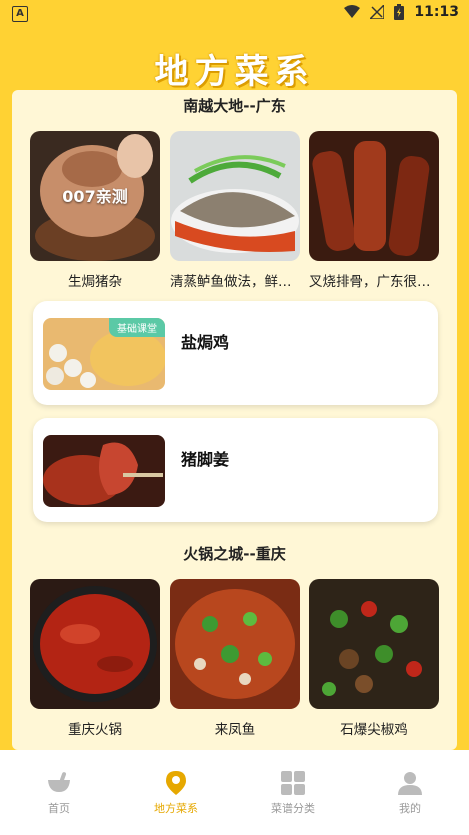  I want to click on recipe-row-card: 基础课堂 盐焗鸡, so click(235, 353).